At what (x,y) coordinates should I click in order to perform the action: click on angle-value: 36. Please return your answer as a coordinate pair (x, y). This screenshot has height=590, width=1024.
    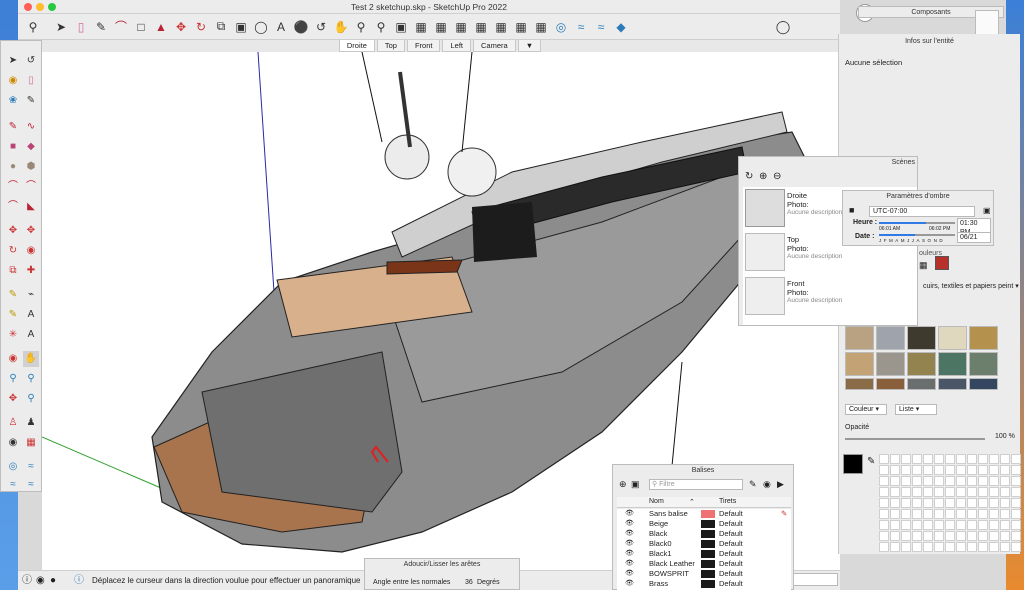
    Looking at the image, I should click on (469, 582).